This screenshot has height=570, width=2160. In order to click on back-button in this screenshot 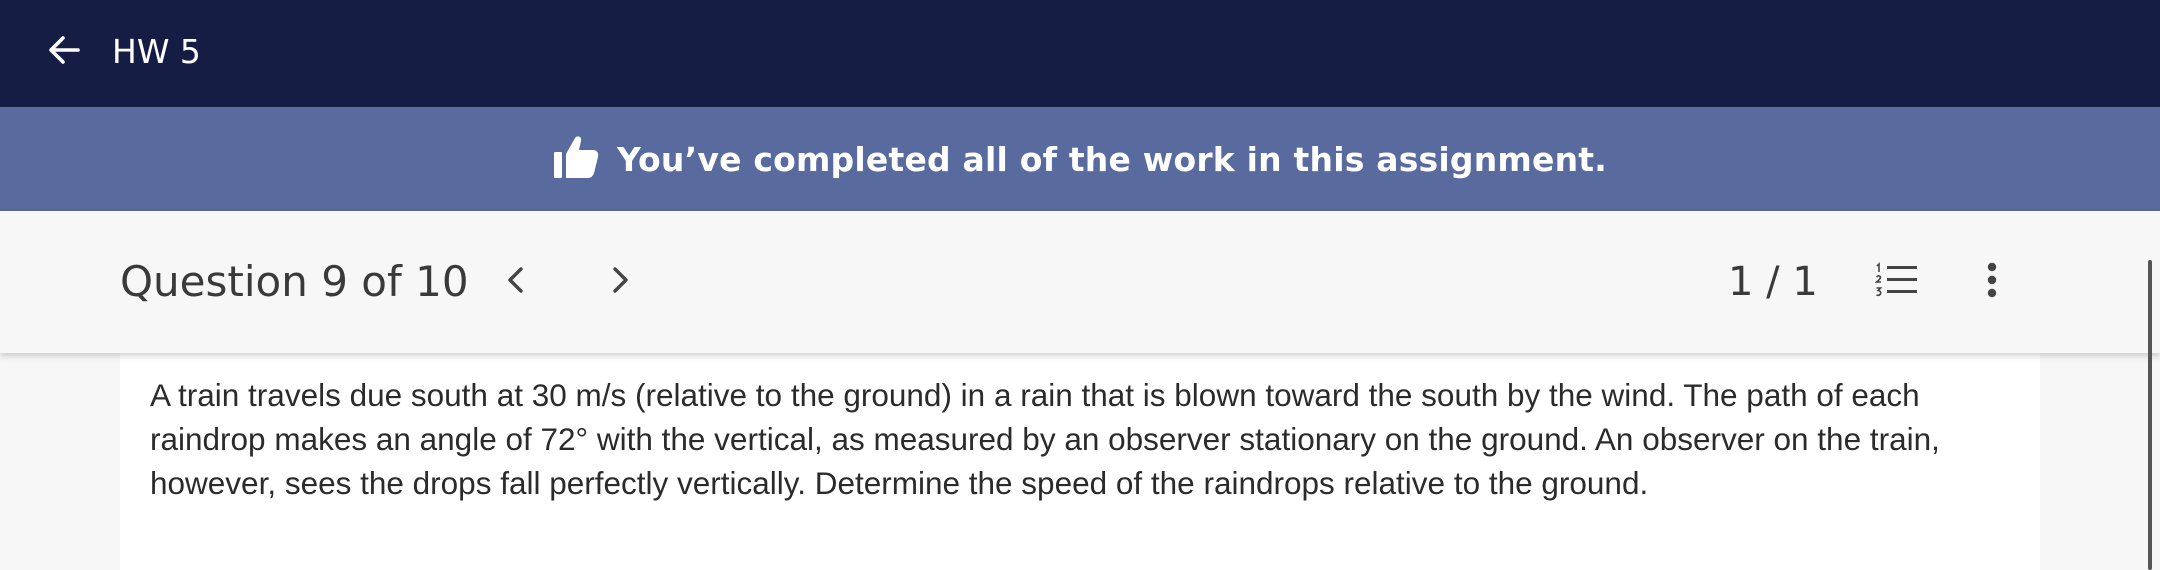, I will do `click(64, 52)`.